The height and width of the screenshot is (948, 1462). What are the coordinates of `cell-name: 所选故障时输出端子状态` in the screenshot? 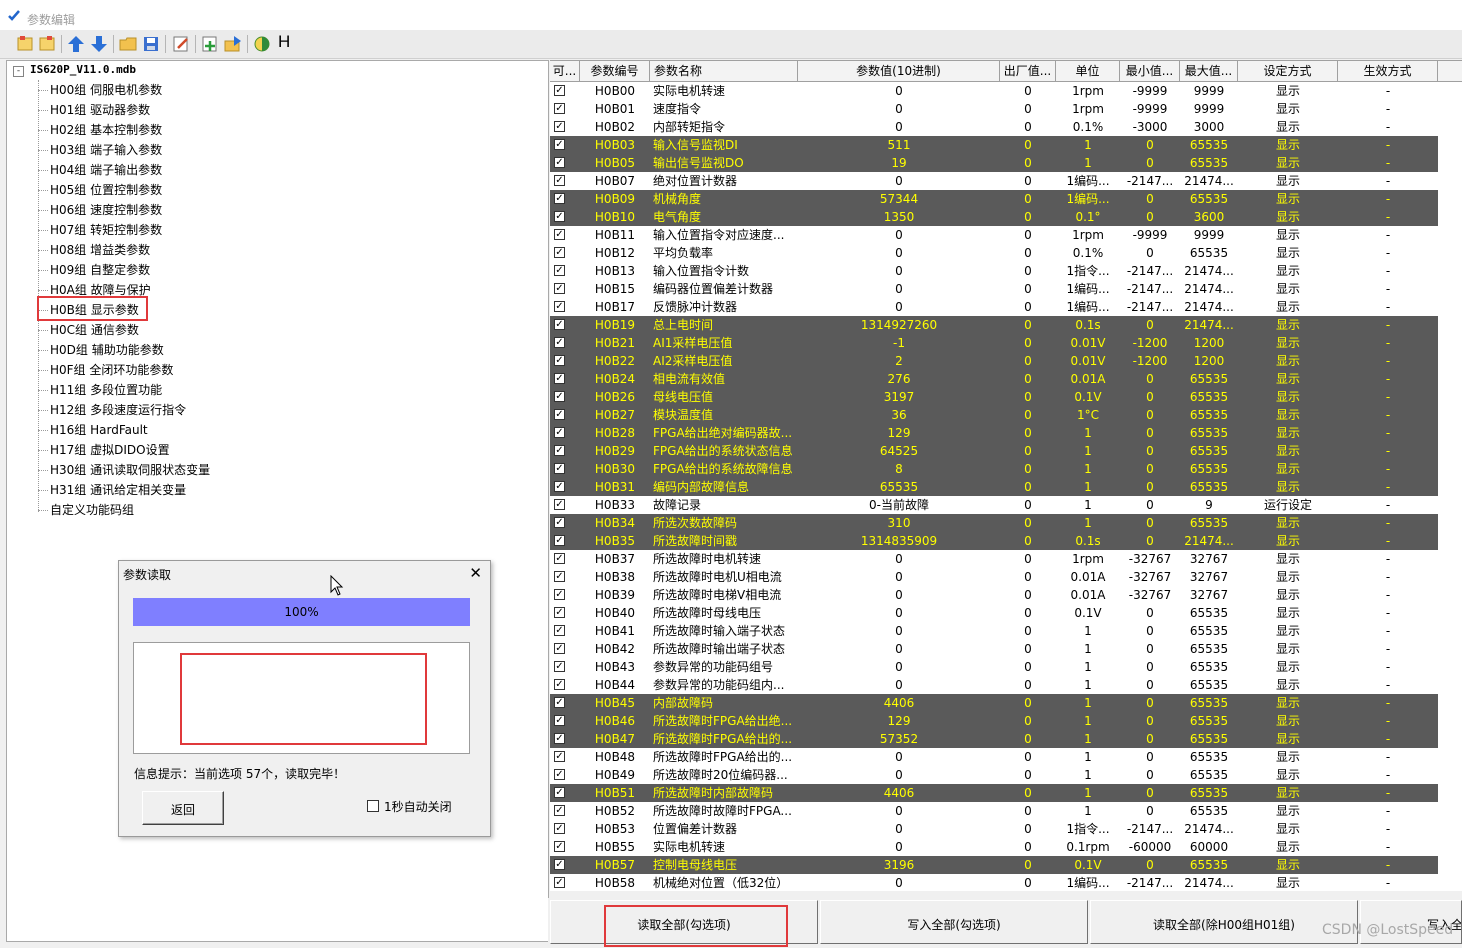 It's located at (724, 649).